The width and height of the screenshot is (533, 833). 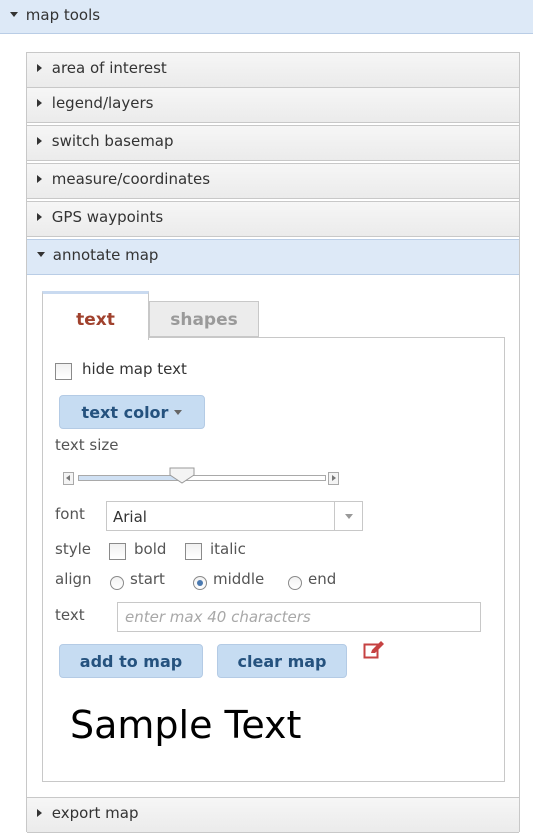 What do you see at coordinates (73, 579) in the screenshot?
I see `align-label: align` at bounding box center [73, 579].